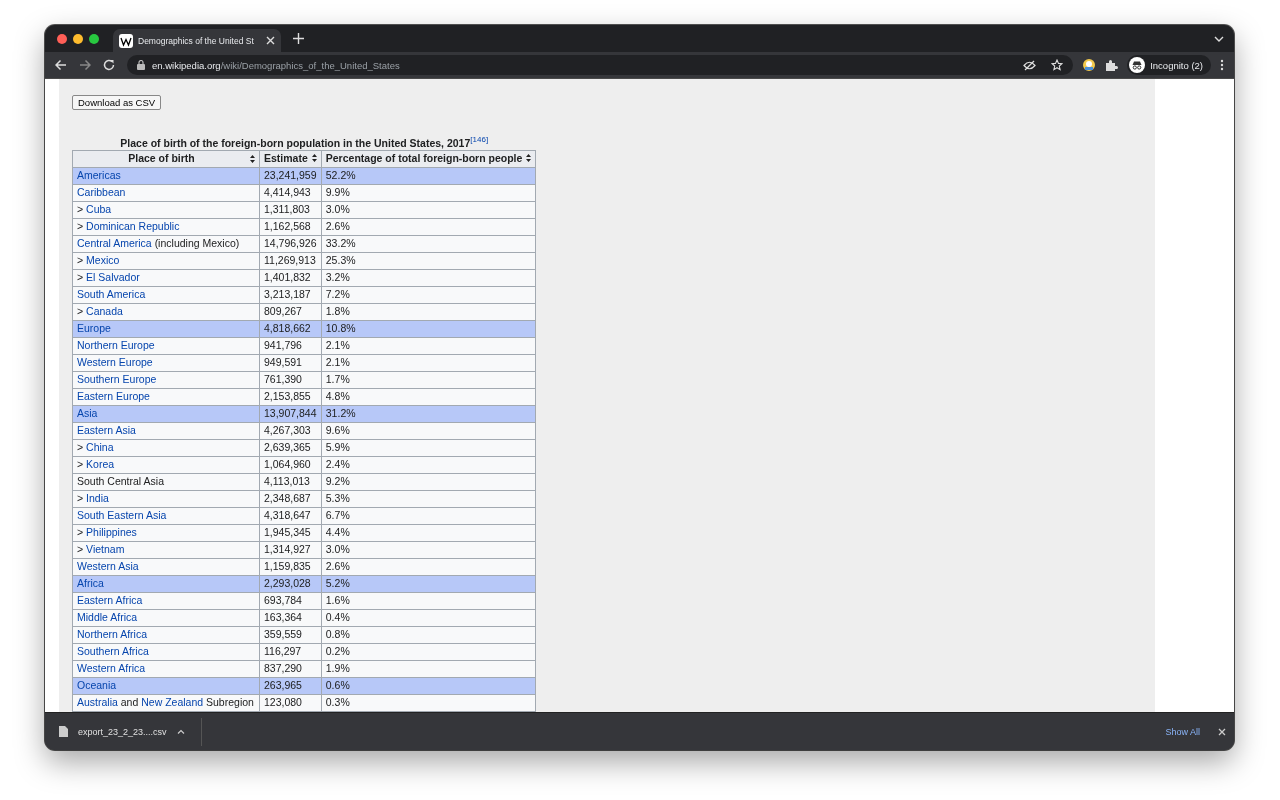 The height and width of the screenshot is (800, 1280). I want to click on table-cell: 809,267, so click(290, 311).